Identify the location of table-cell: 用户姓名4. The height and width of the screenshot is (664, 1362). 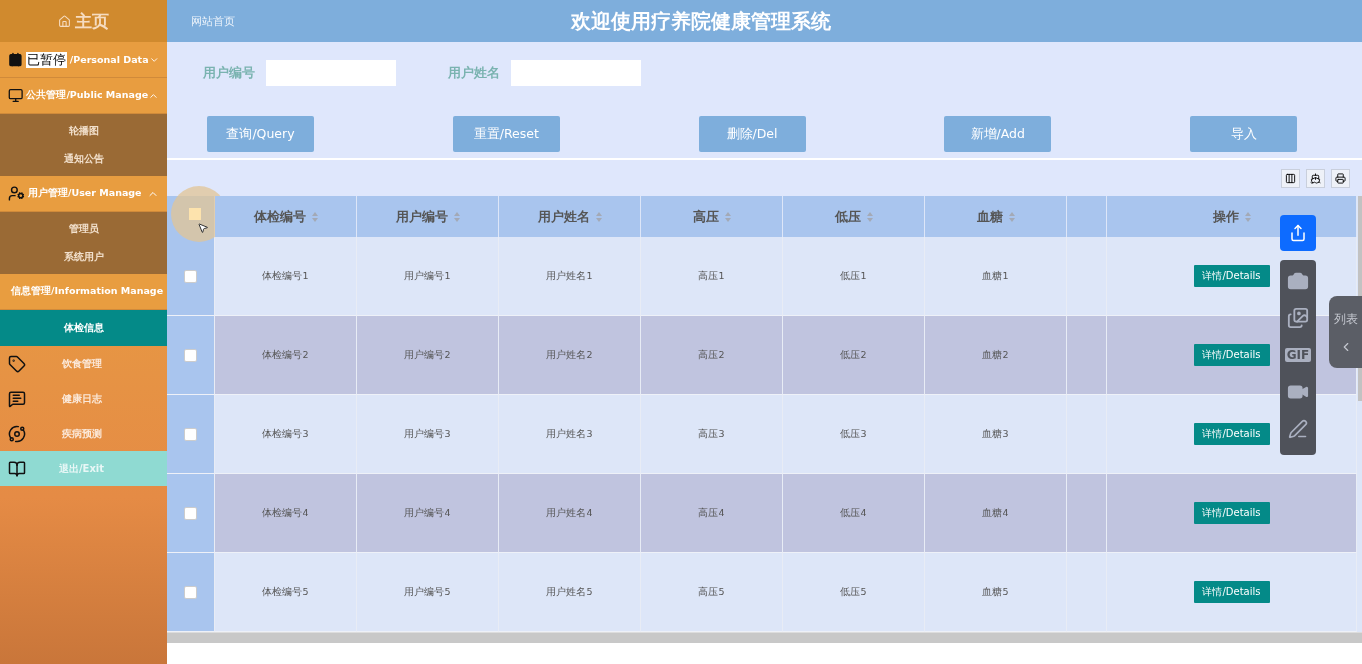
(570, 513).